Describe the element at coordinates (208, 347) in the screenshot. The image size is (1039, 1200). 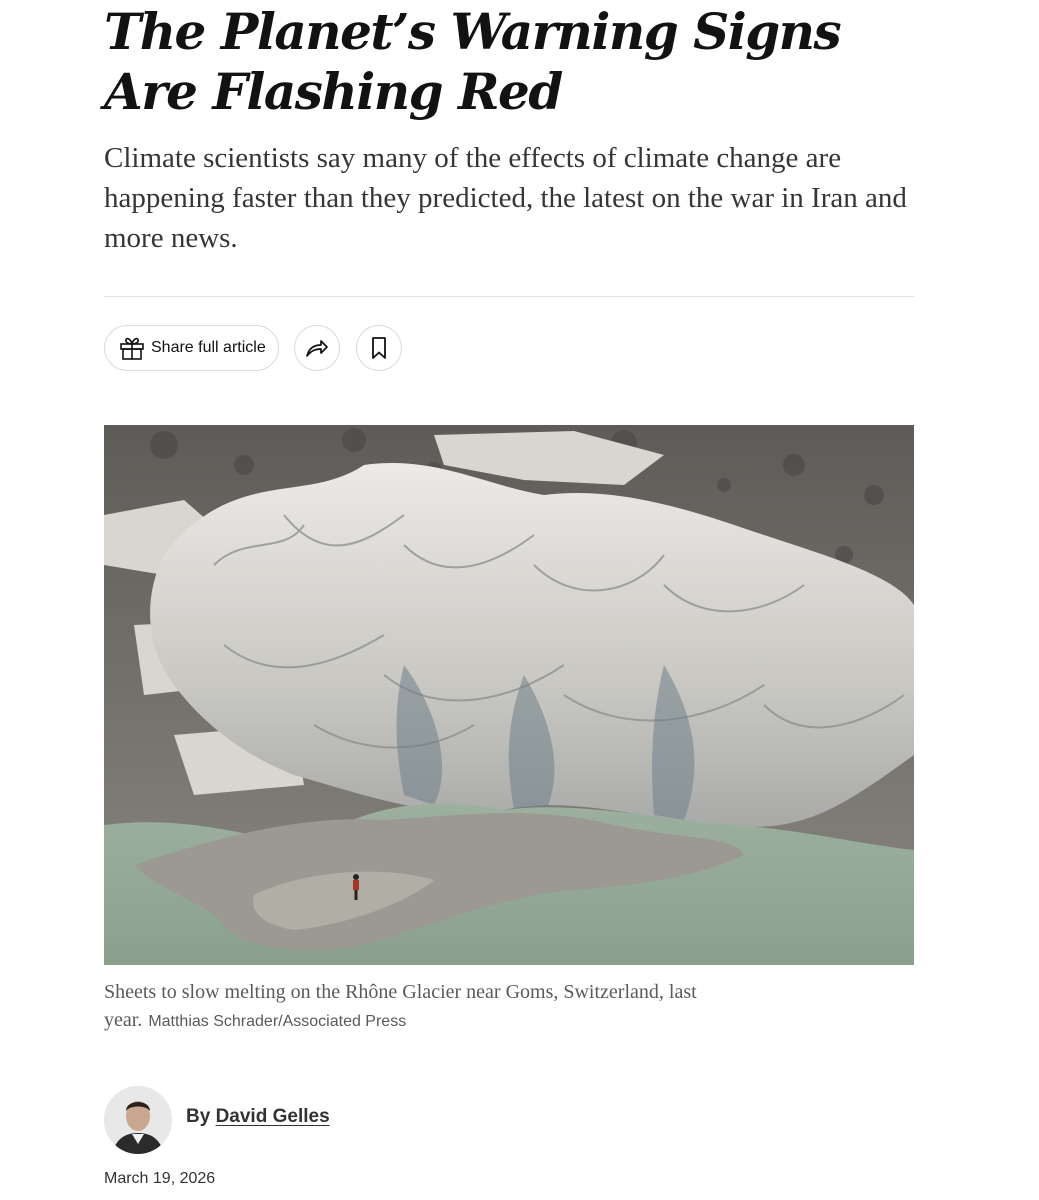
I see `share-full-article-label: Share full article` at that location.